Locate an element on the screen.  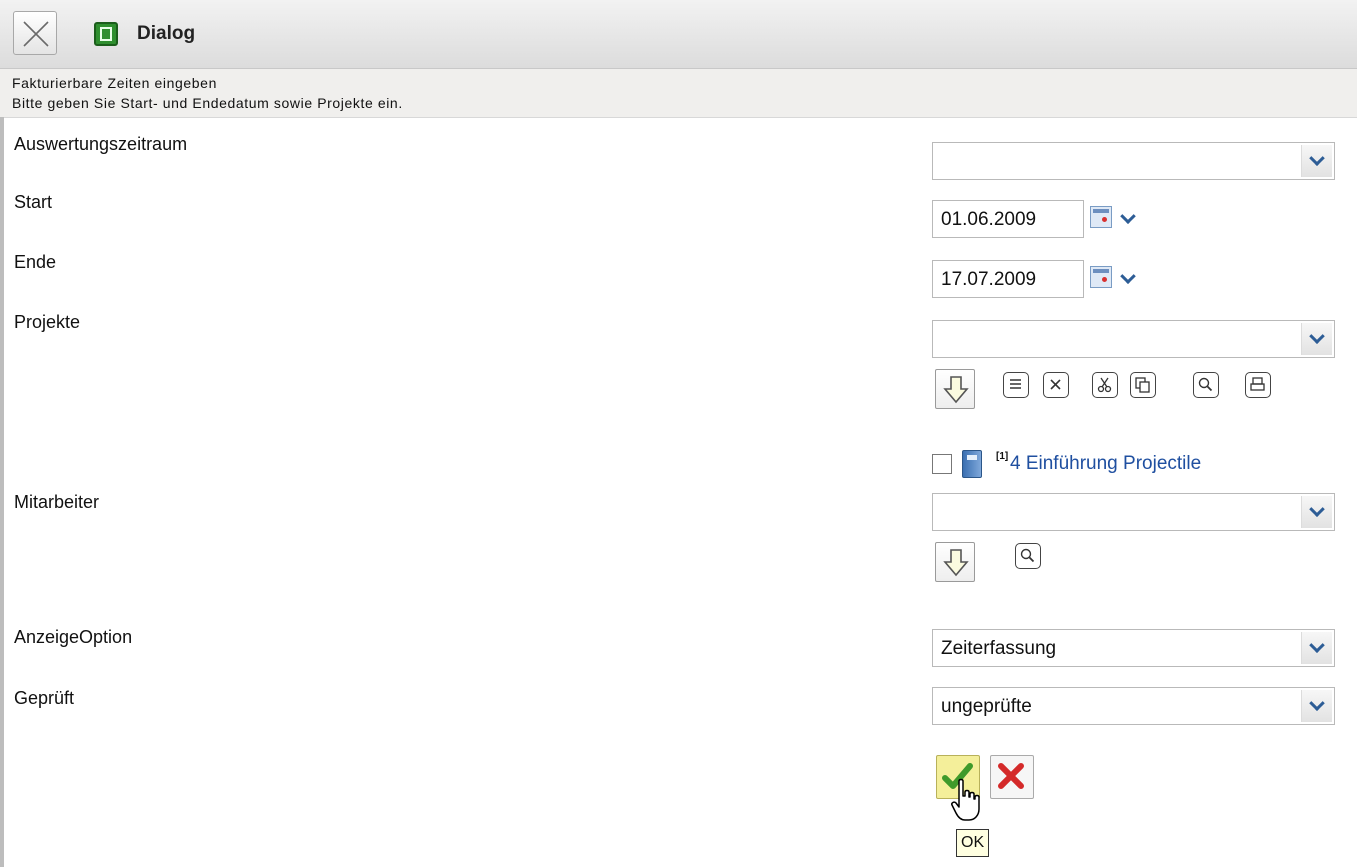
dialog-icon is located at coordinates (106, 34).